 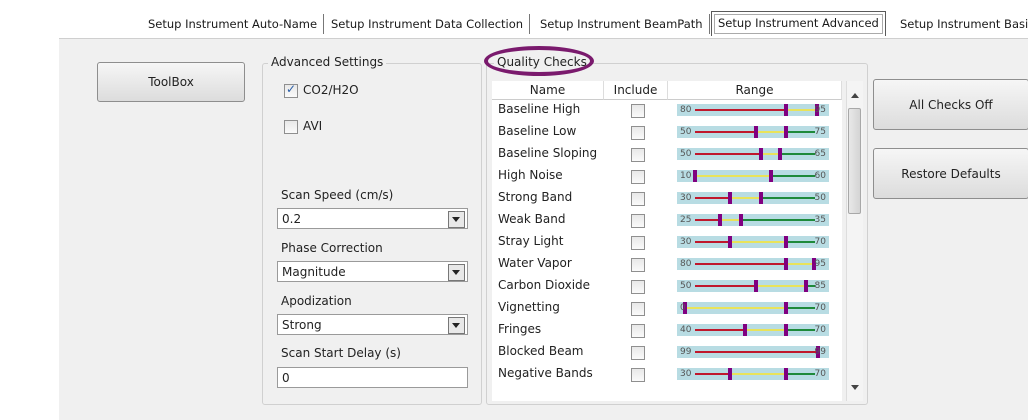 What do you see at coordinates (854, 161) in the screenshot?
I see `scrollbar-thumb` at bounding box center [854, 161].